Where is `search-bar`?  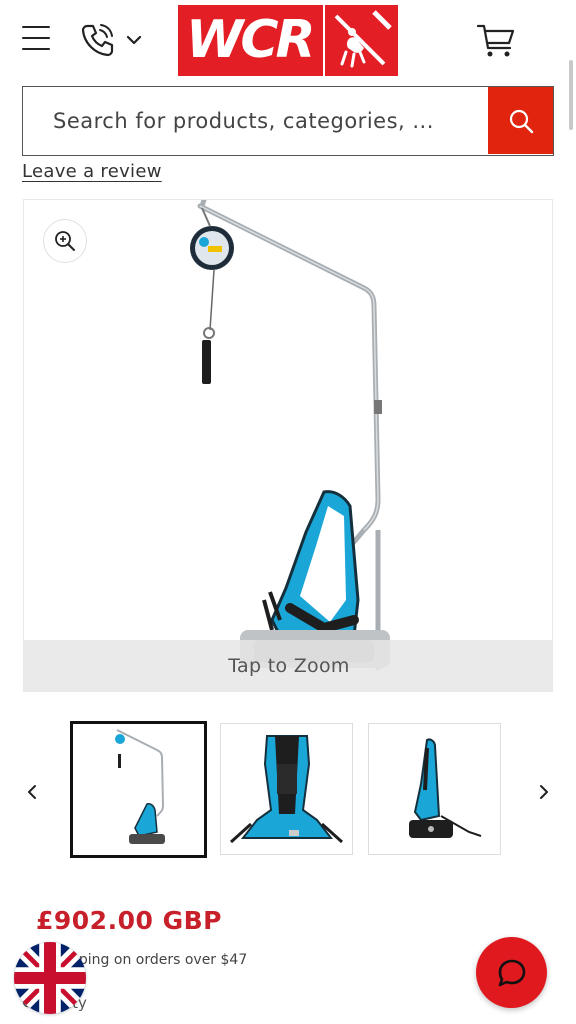
search-bar is located at coordinates (288, 121).